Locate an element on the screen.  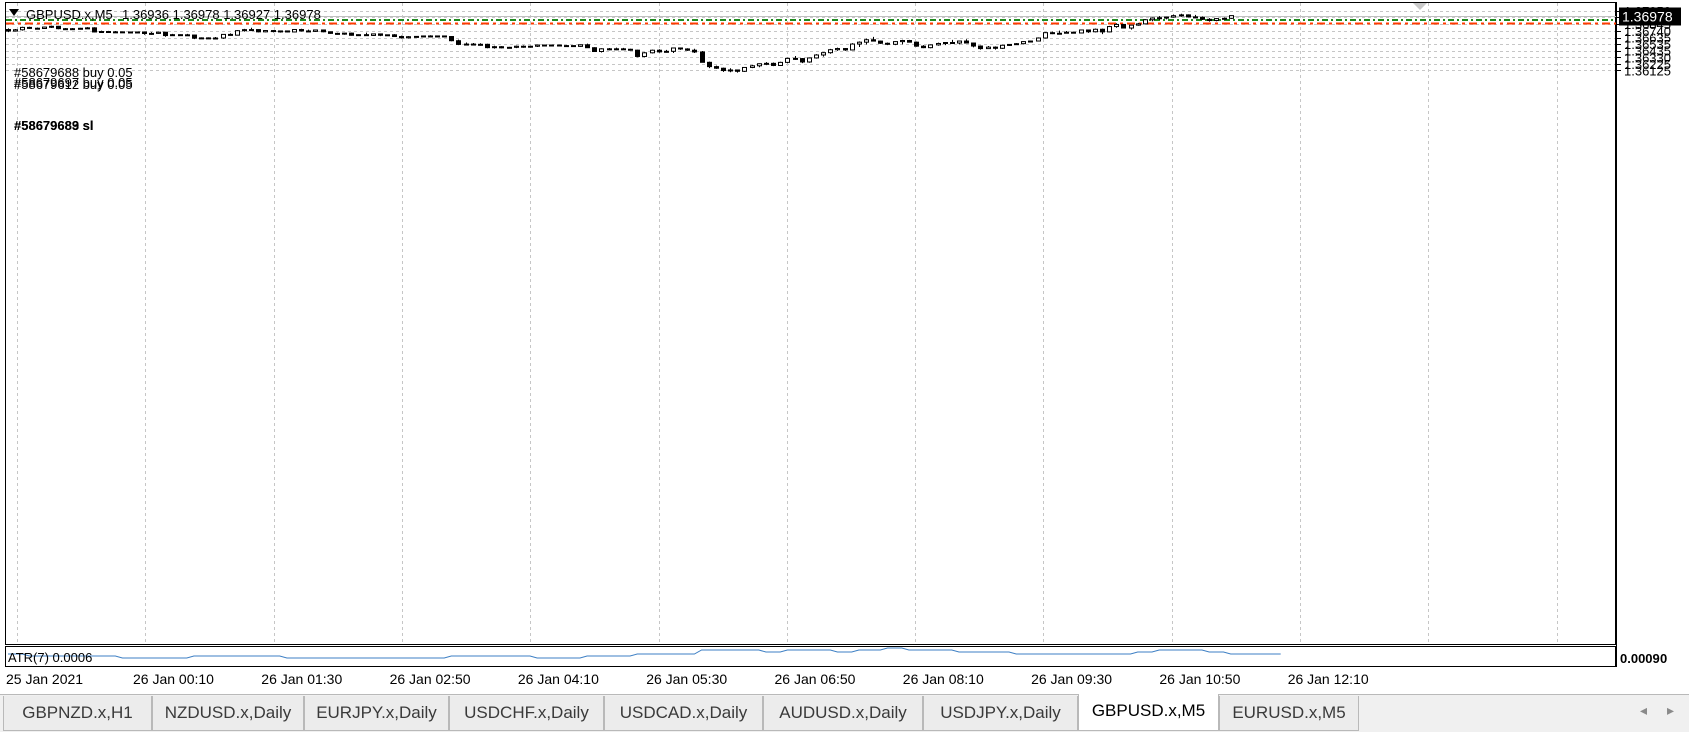
tab-gbpnzd-x-h1: GBPNZD.x,H1 is located at coordinates (77, 713).